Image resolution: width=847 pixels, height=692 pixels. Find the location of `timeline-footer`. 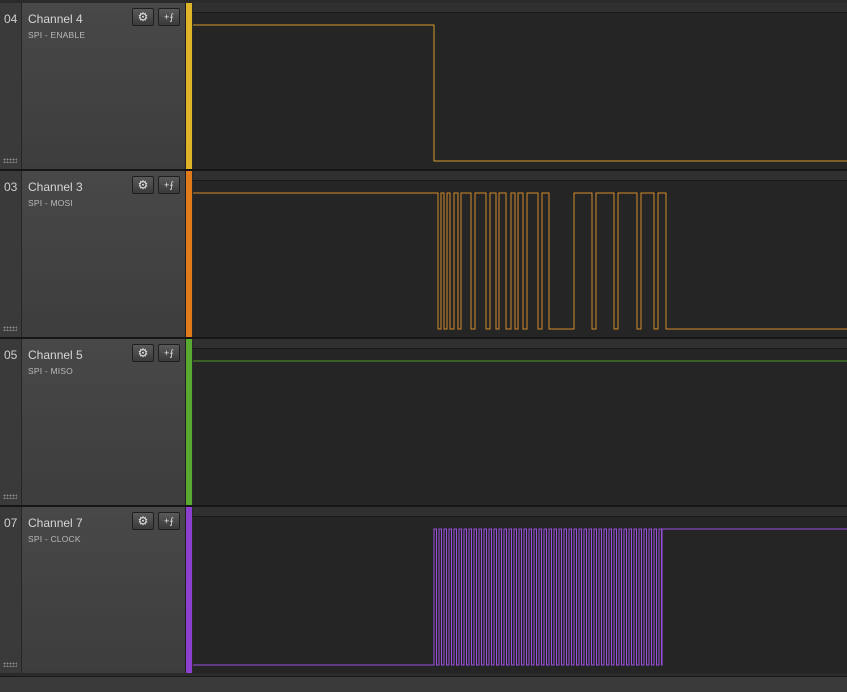

timeline-footer is located at coordinates (423, 684).